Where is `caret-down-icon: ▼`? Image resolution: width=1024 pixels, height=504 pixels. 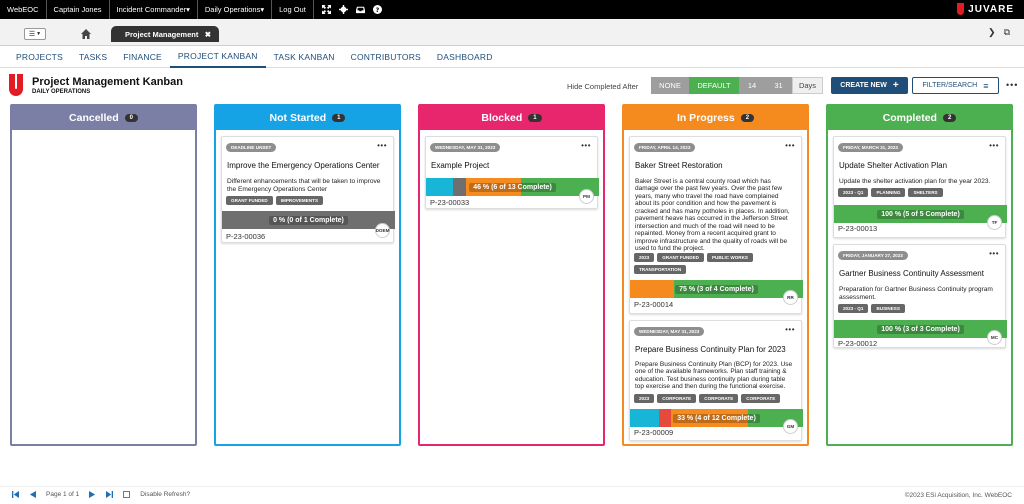 caret-down-icon: ▼ is located at coordinates (39, 34).